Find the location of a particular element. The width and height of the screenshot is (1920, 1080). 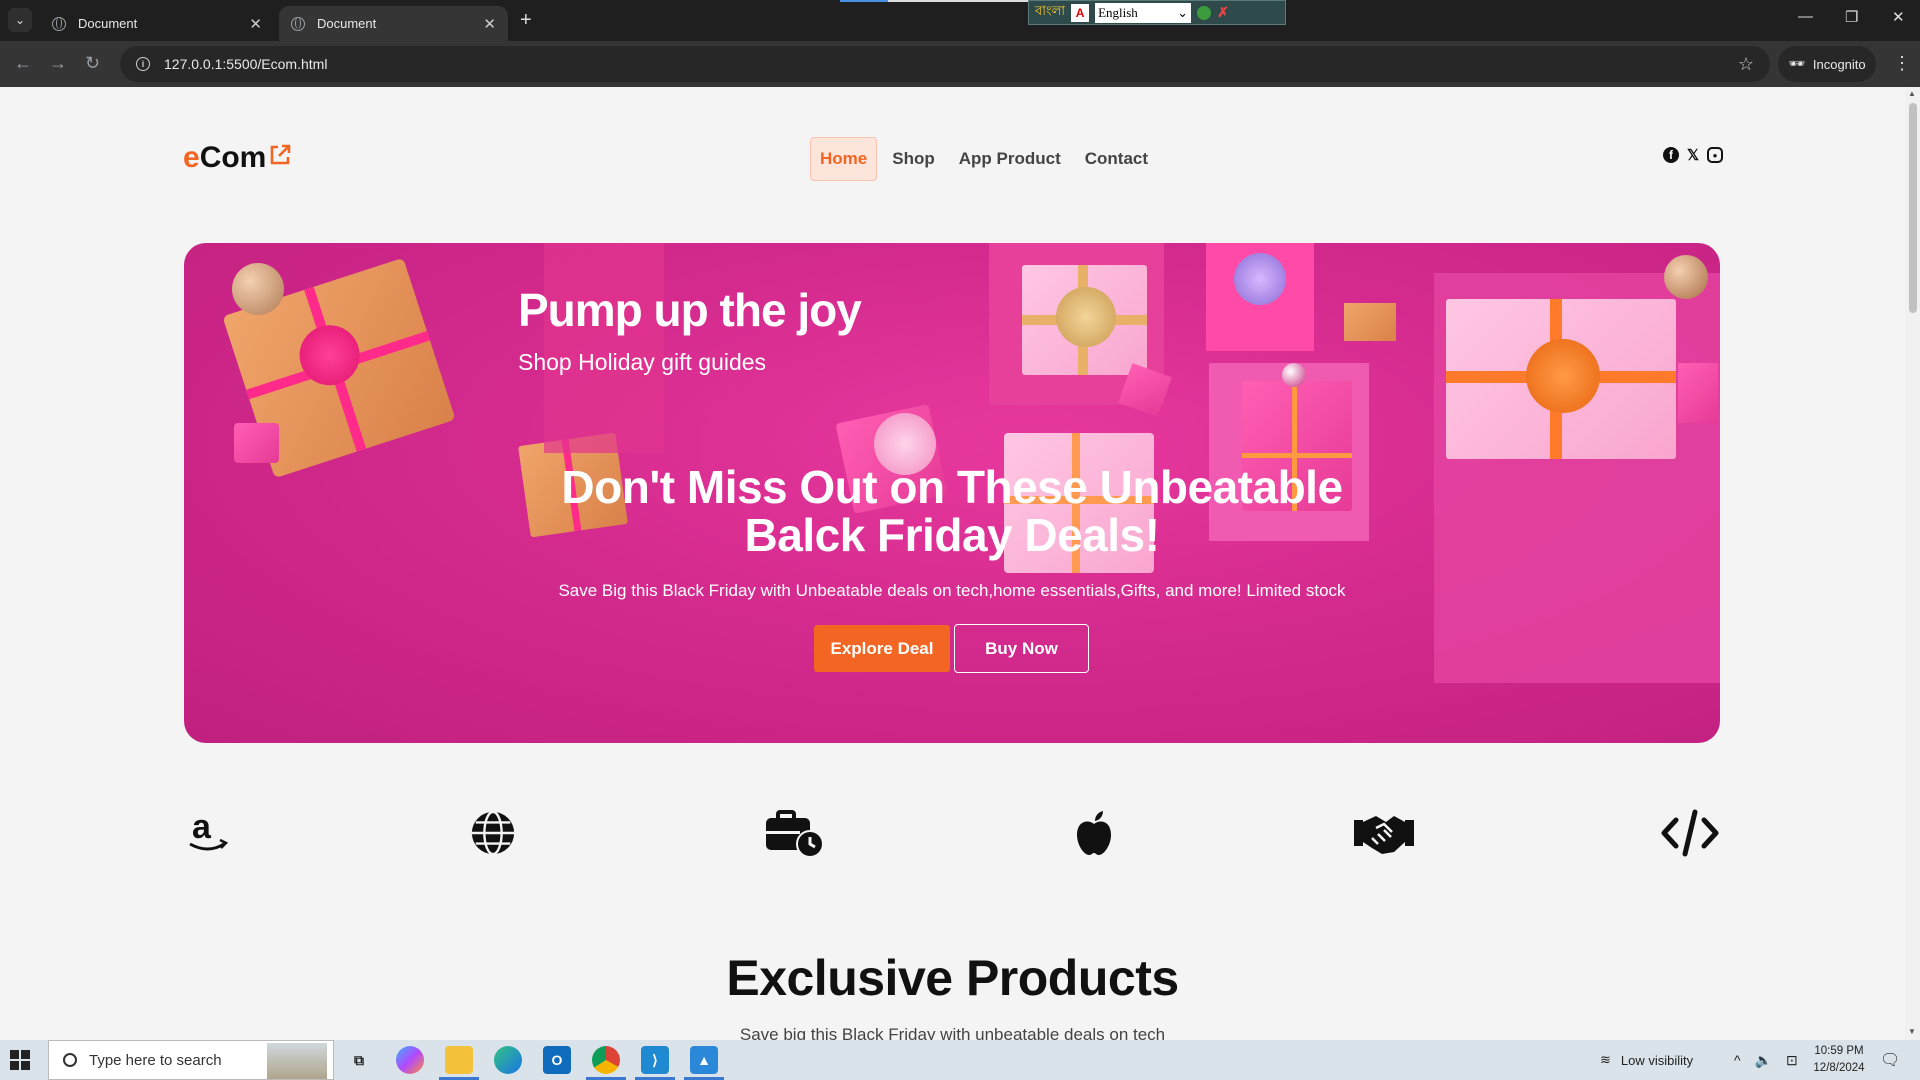

scroll-up-icon: ▲ is located at coordinates (1912, 93).